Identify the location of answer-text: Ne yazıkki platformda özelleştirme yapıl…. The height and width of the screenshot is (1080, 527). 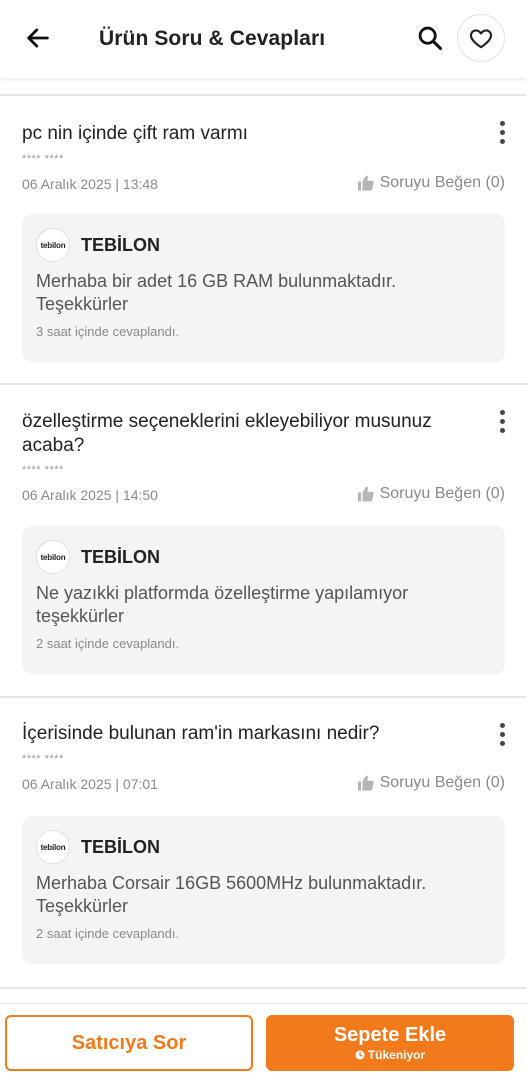
(222, 604).